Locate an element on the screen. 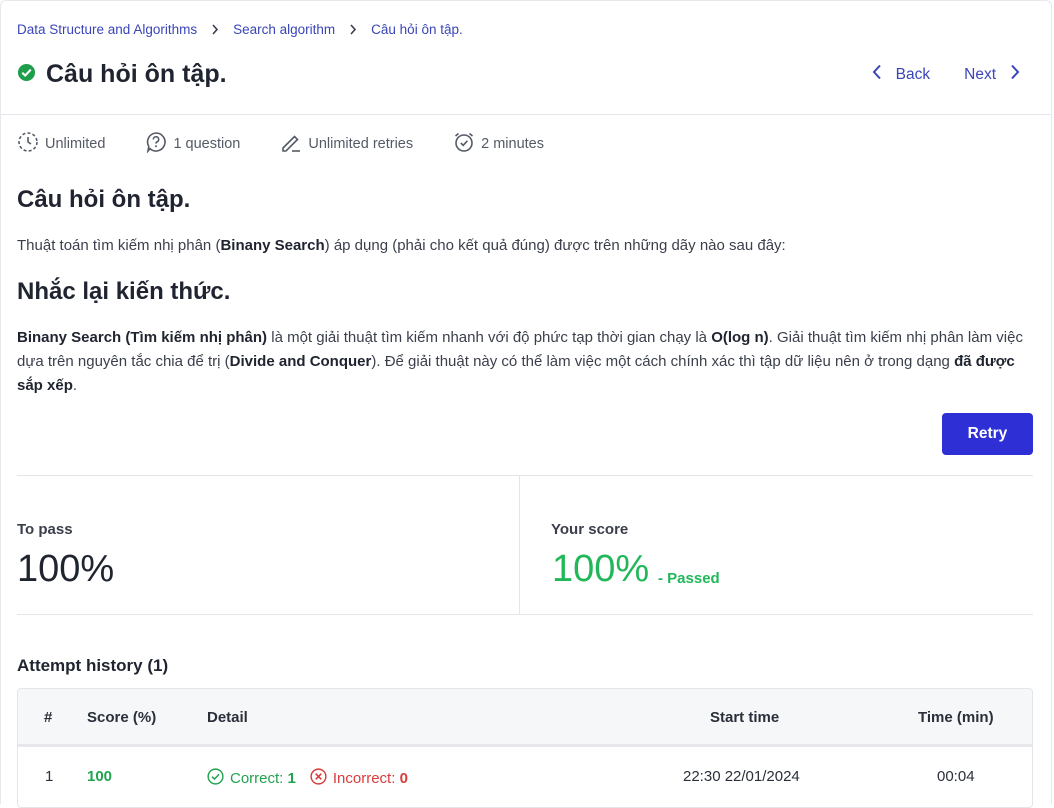 Image resolution: width=1054 pixels, height=808 pixels. header-divider is located at coordinates (526, 114).